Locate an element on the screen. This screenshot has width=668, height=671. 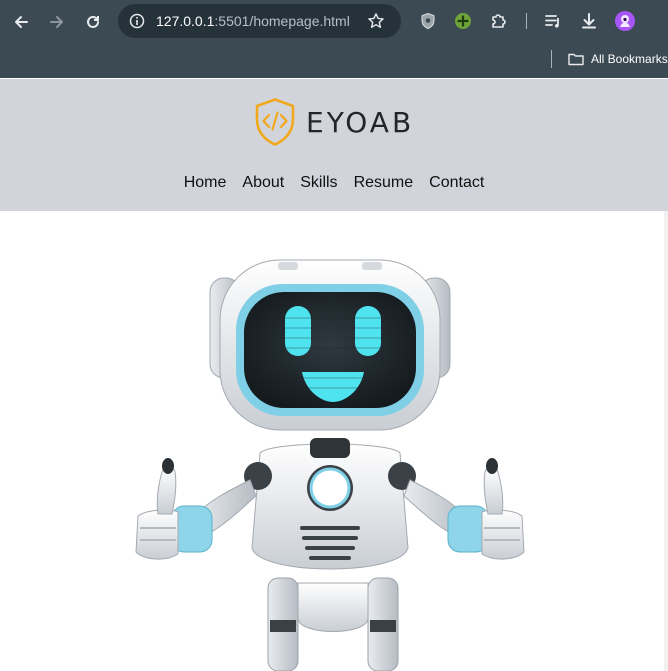
logo-text: EYOAB is located at coordinates (360, 122).